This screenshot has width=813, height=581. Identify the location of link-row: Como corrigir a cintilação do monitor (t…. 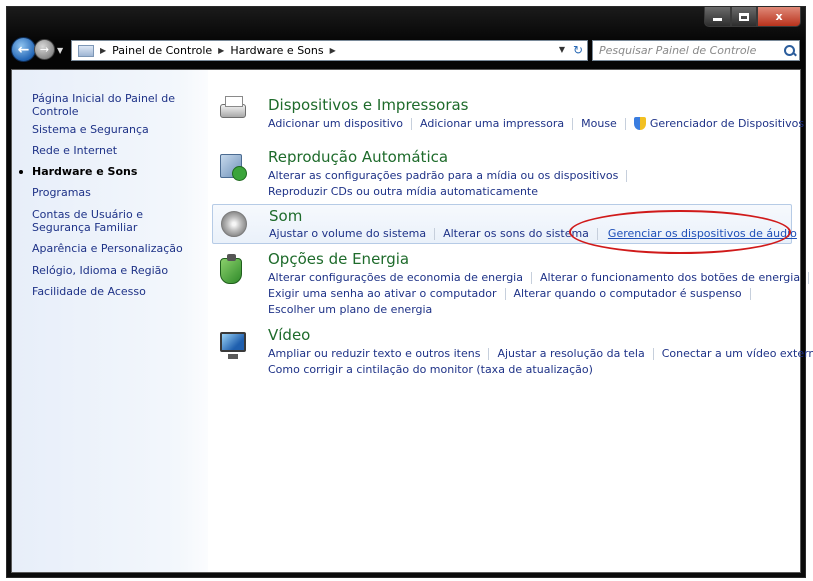
(430, 369).